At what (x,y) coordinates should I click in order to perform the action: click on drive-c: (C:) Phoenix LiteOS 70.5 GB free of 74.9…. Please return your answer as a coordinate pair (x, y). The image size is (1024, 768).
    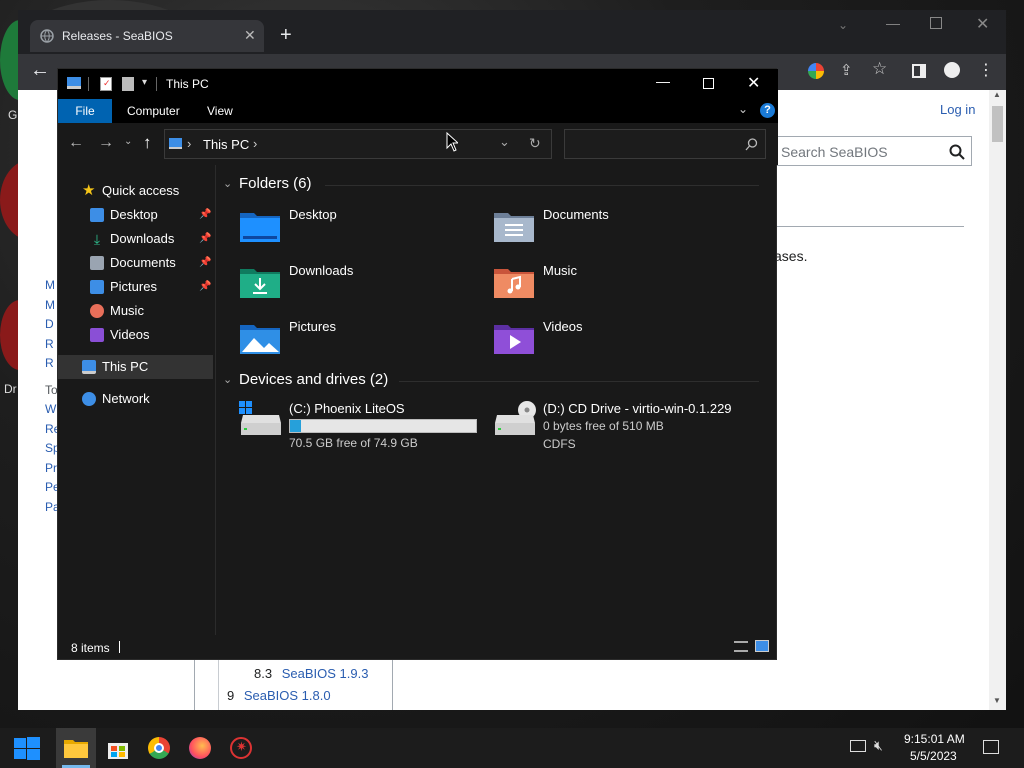
    Looking at the image, I should click on (364, 429).